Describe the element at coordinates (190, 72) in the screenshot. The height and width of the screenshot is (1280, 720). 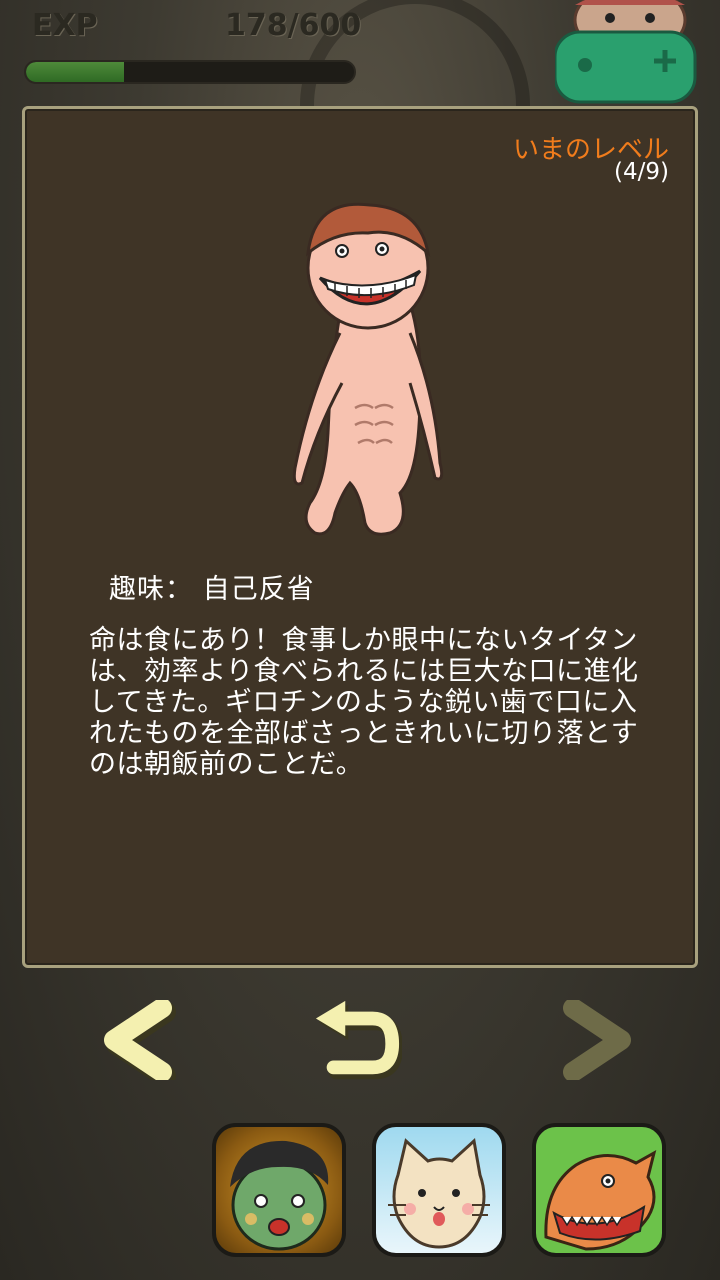
I see `exp-progress-bar` at that location.